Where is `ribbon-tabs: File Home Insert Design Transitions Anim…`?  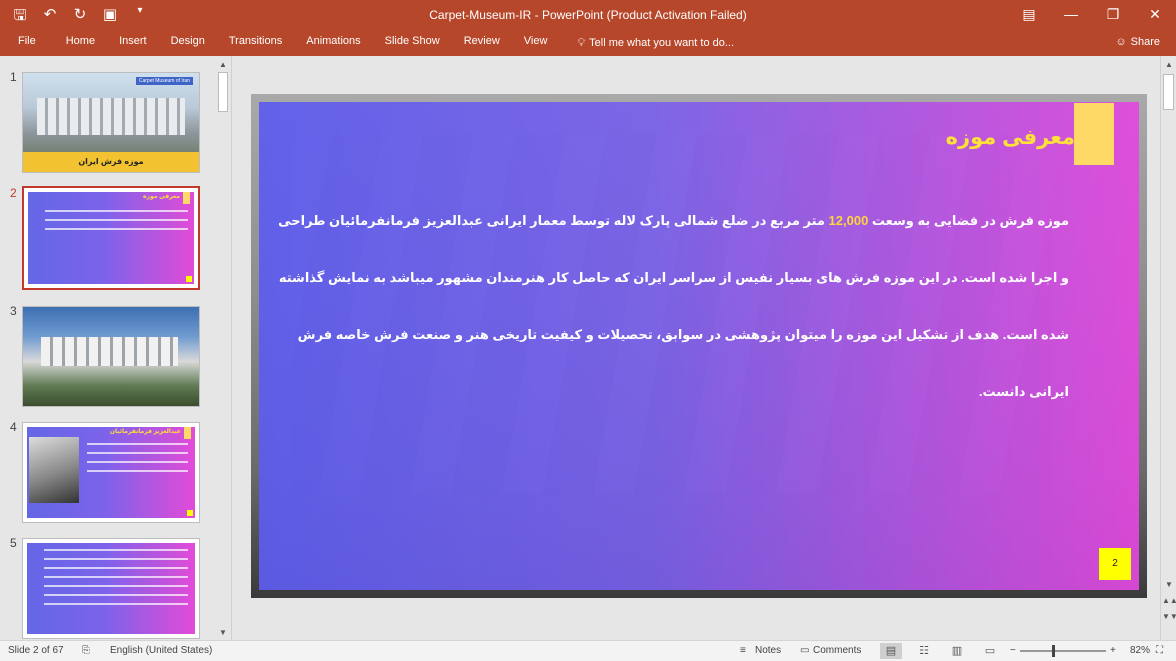 ribbon-tabs: File Home Insert Design Transitions Anim… is located at coordinates (588, 43).